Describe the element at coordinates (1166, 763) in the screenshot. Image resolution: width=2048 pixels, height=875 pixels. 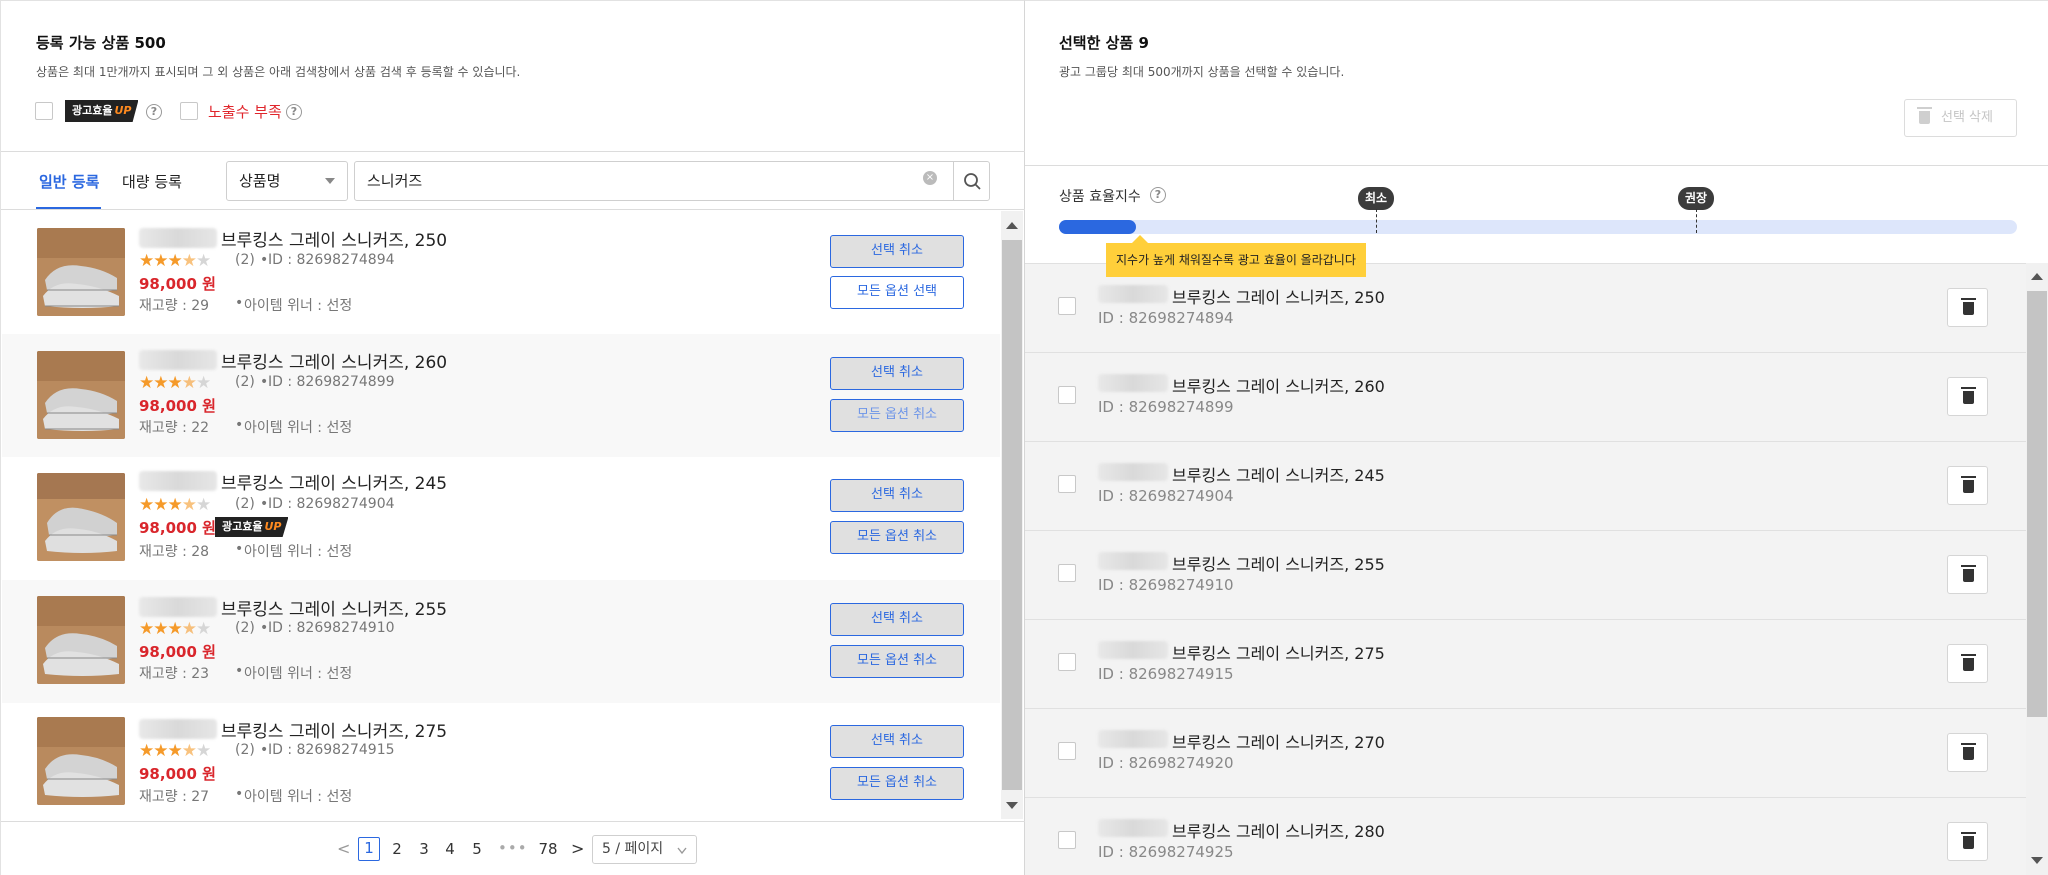
I see `selected-product-id: ID : 82698274920` at that location.